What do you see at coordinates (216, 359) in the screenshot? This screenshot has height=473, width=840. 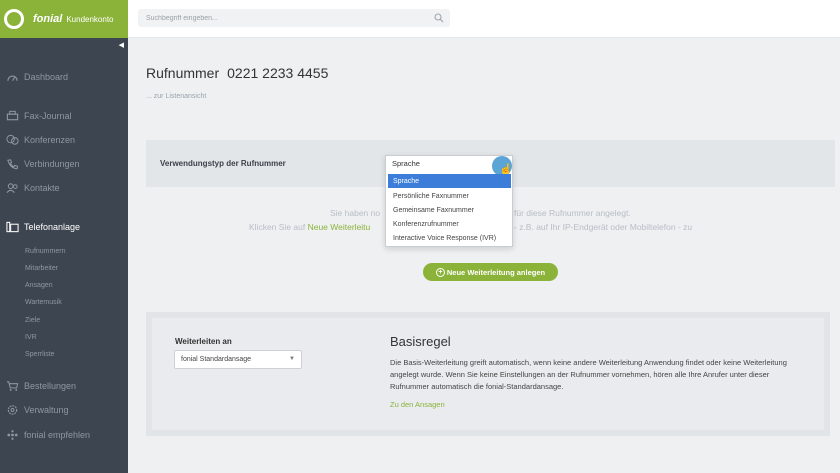 I see `forward-target-value: fonial Standardansage` at bounding box center [216, 359].